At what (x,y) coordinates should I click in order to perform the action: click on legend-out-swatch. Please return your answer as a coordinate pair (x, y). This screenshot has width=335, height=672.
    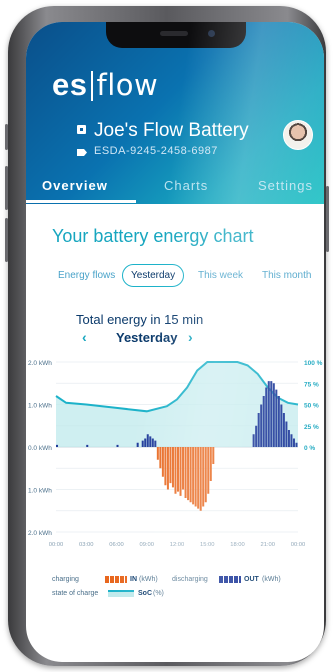
    Looking at the image, I should click on (230, 579).